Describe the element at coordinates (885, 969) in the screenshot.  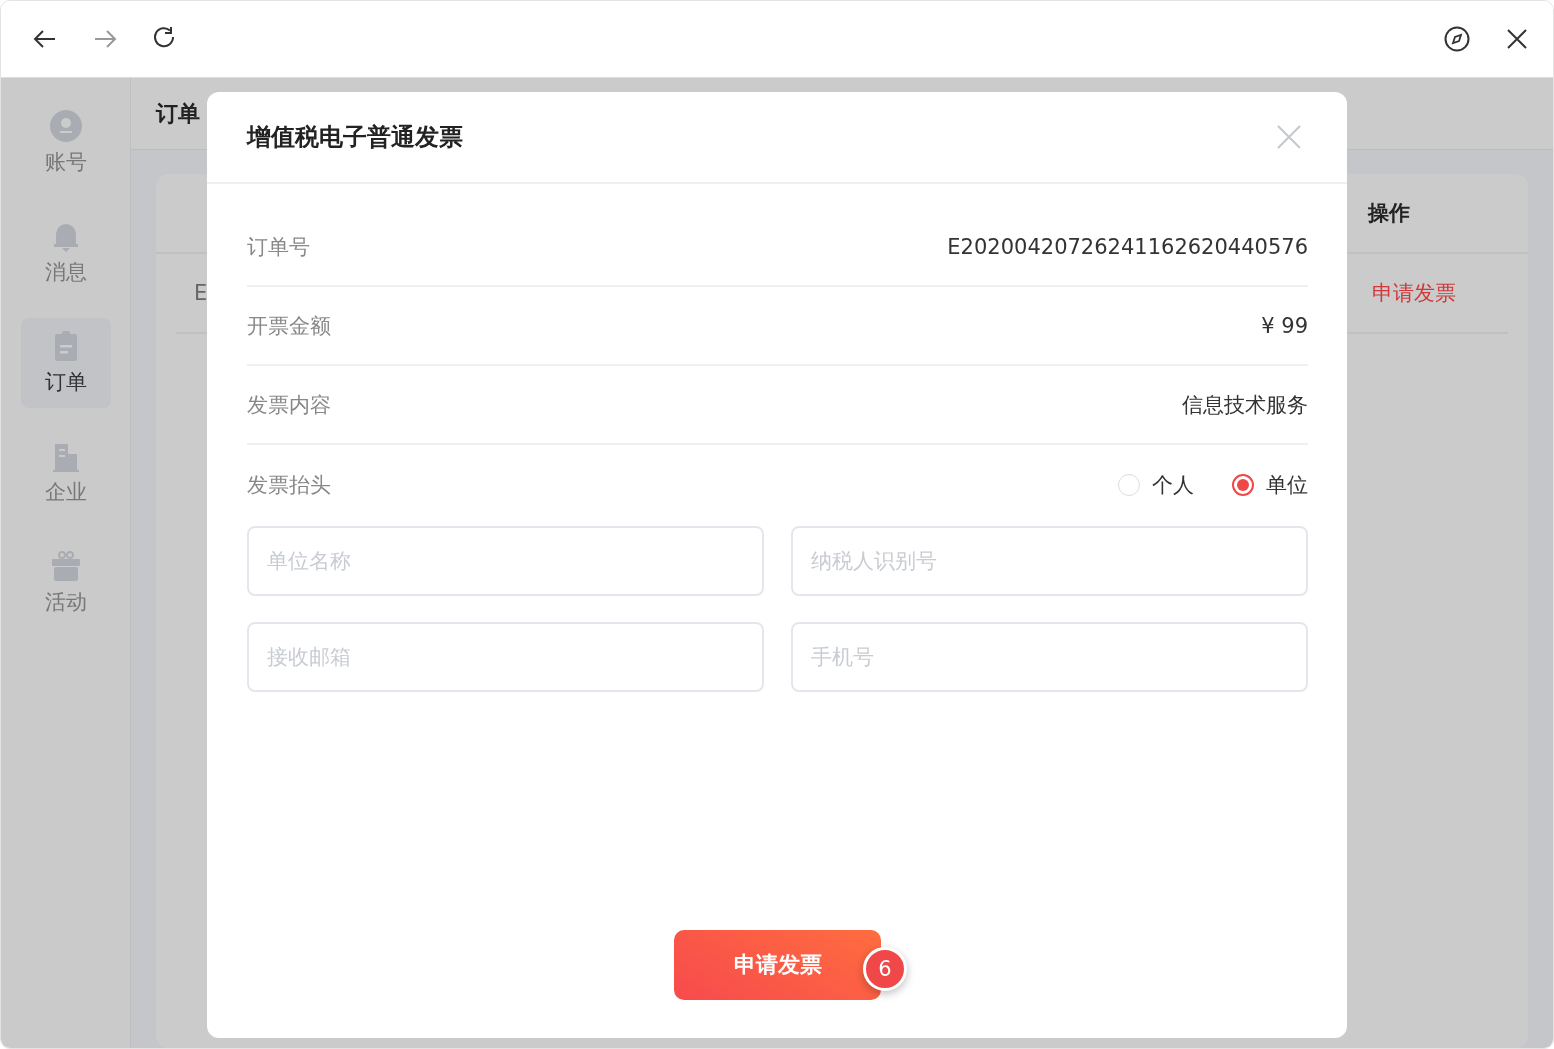
I see `count-badge: 6` at that location.